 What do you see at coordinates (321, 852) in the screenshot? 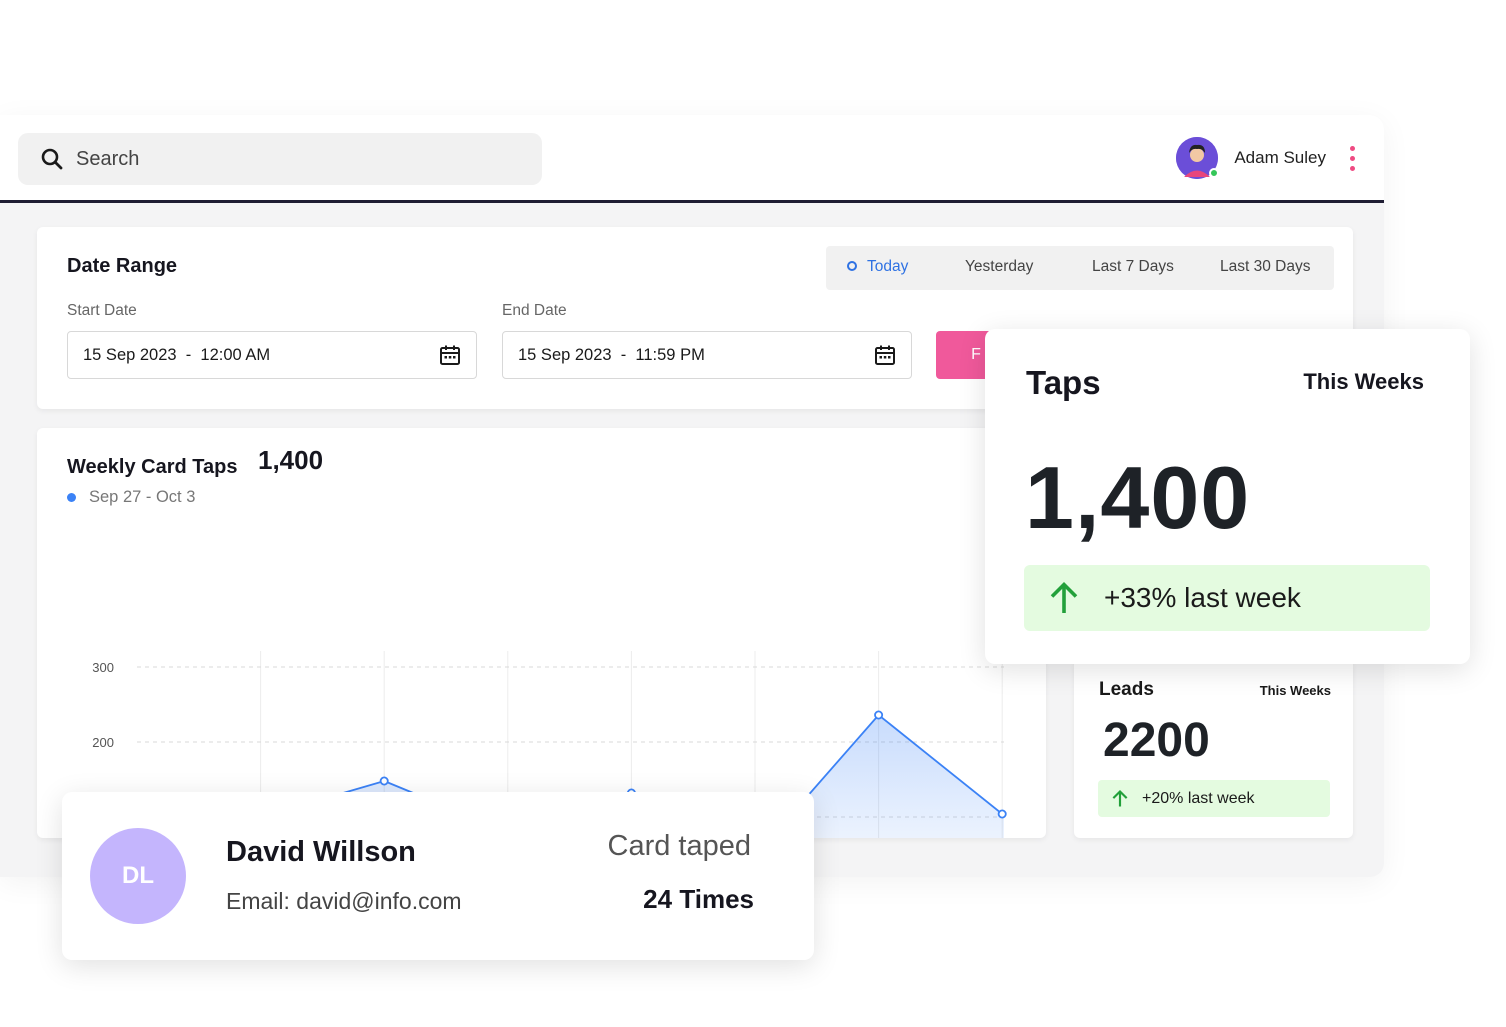
I see `person-name: David Willson` at bounding box center [321, 852].